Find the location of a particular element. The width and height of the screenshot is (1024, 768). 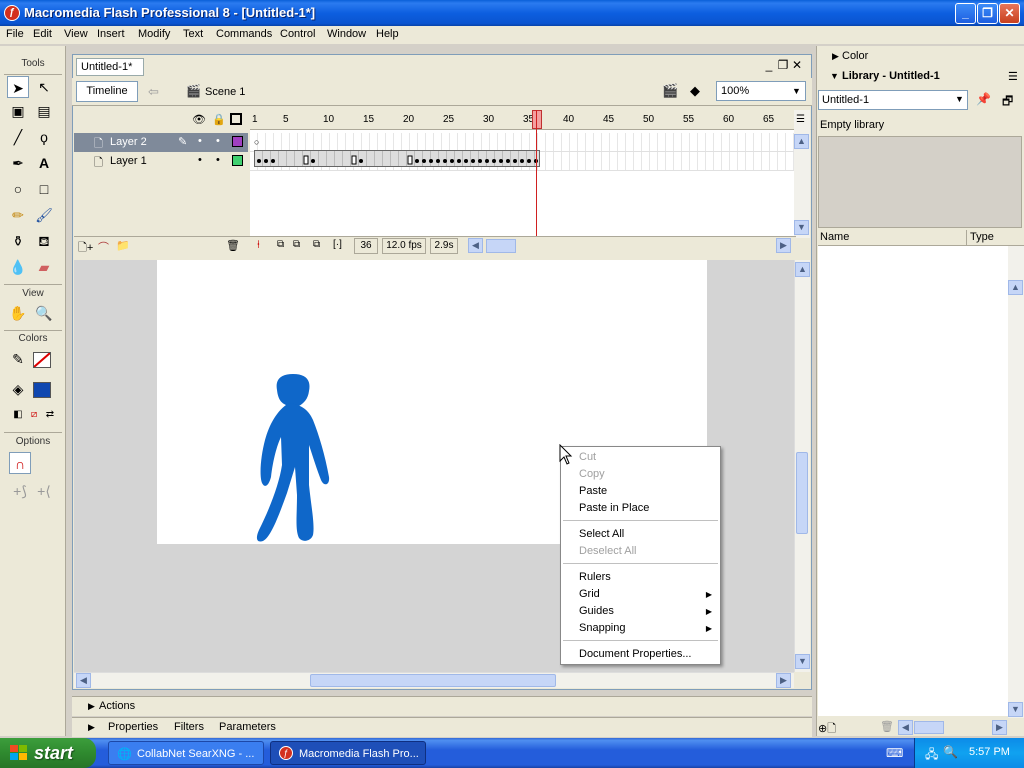

keyboard-icon: ⌨ is located at coordinates (894, 753).